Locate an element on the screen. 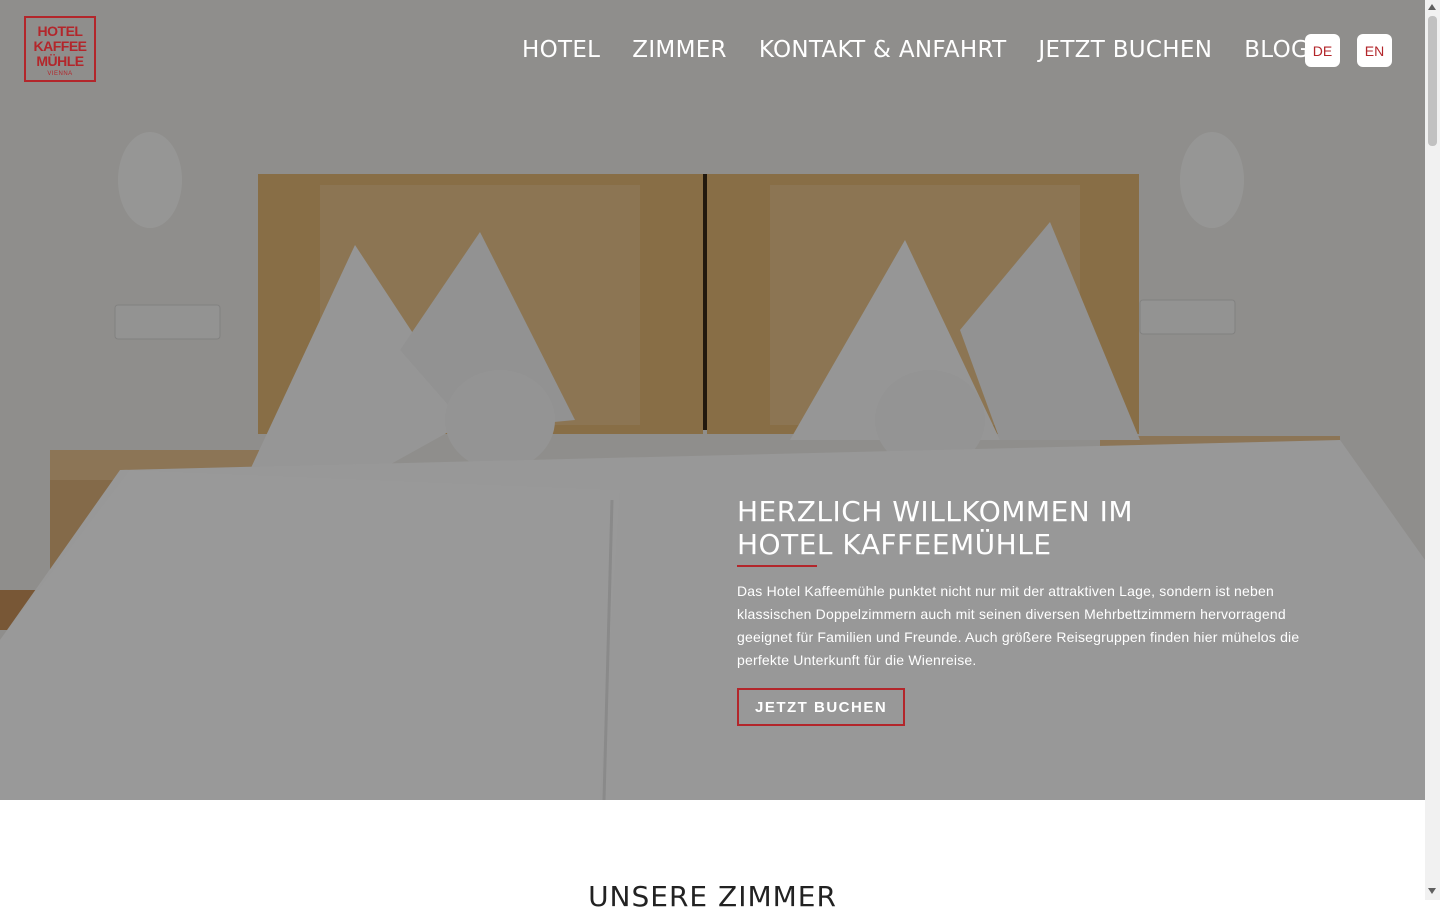 The image size is (1440, 914). nav-item-kontakt-anfahrt: KONTAKT & ANFAHRT is located at coordinates (883, 50).